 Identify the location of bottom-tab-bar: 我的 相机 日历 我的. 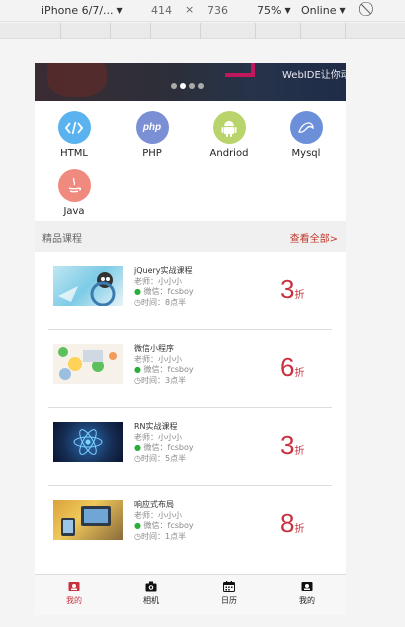
(190, 594).